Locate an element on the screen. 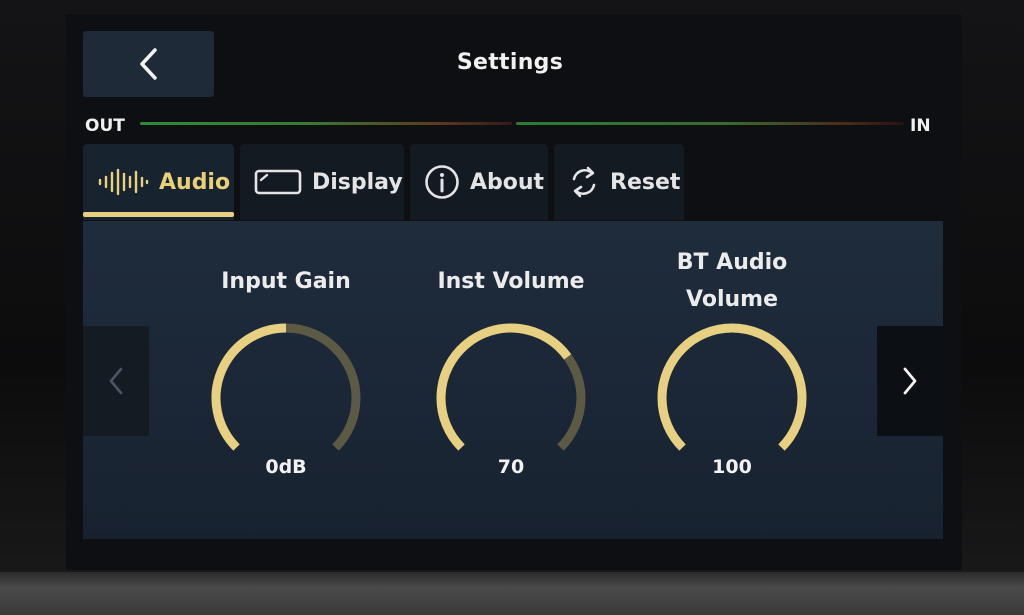 Image resolution: width=1024 pixels, height=615 pixels. bt-audio-volume-value: 100 is located at coordinates (732, 467).